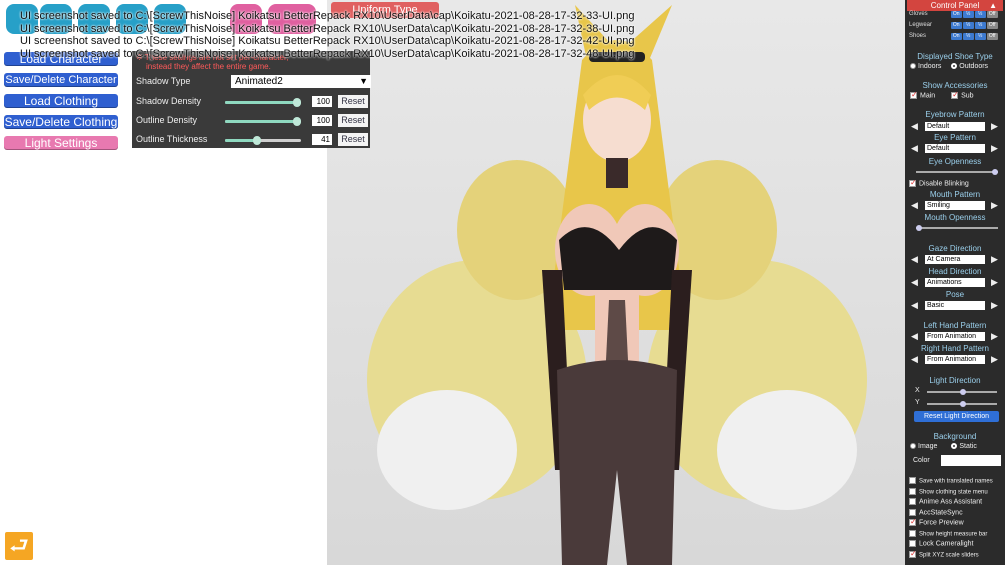 The height and width of the screenshot is (565, 1005). What do you see at coordinates (956, 416) in the screenshot?
I see `reset-light-direction-button: Reset Light Direction` at bounding box center [956, 416].